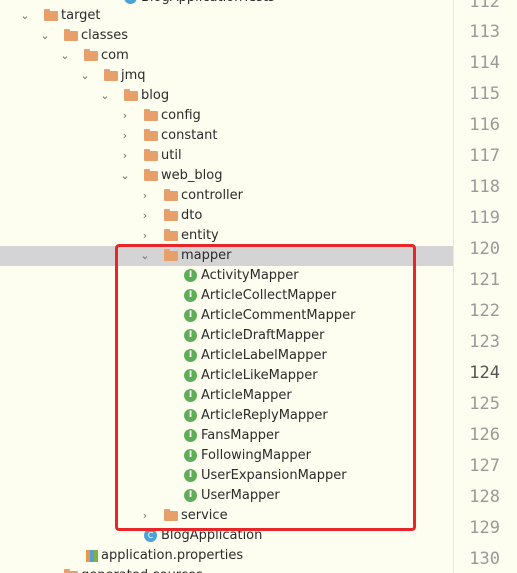  Describe the element at coordinates (484, 125) in the screenshot. I see `line-number: 116` at that location.